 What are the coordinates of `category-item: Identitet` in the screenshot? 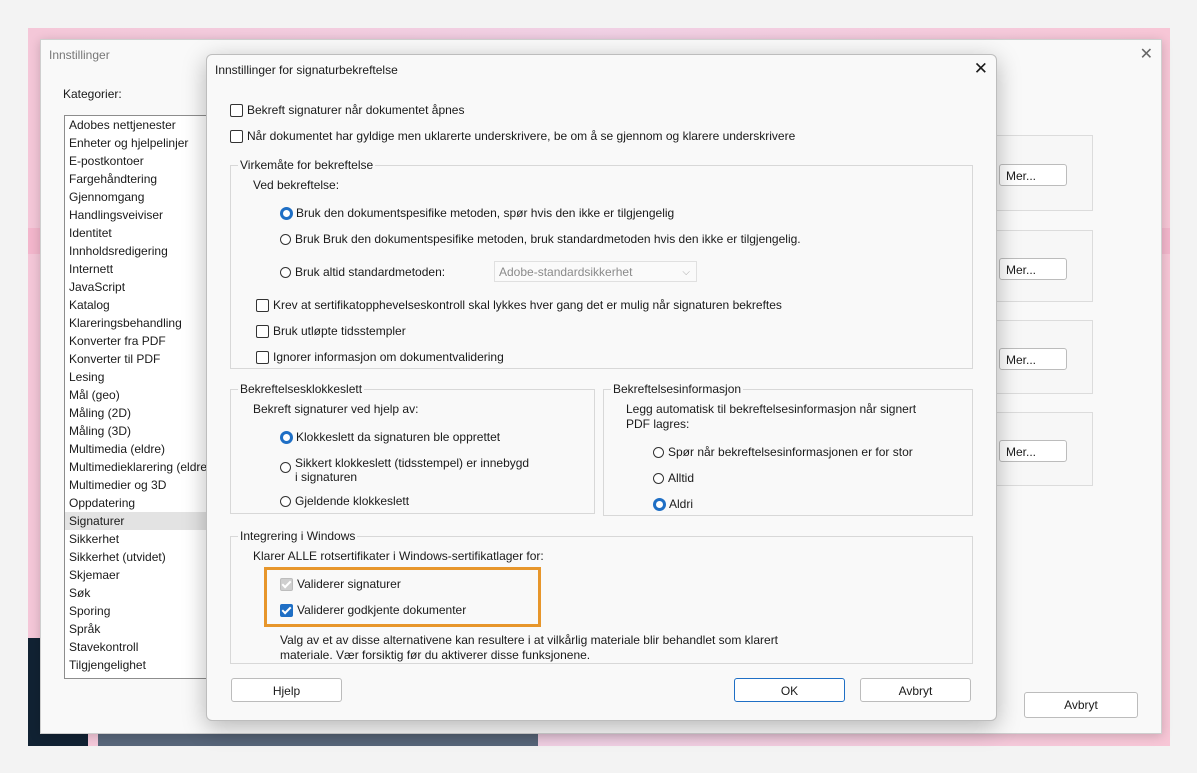 It's located at (145, 233).